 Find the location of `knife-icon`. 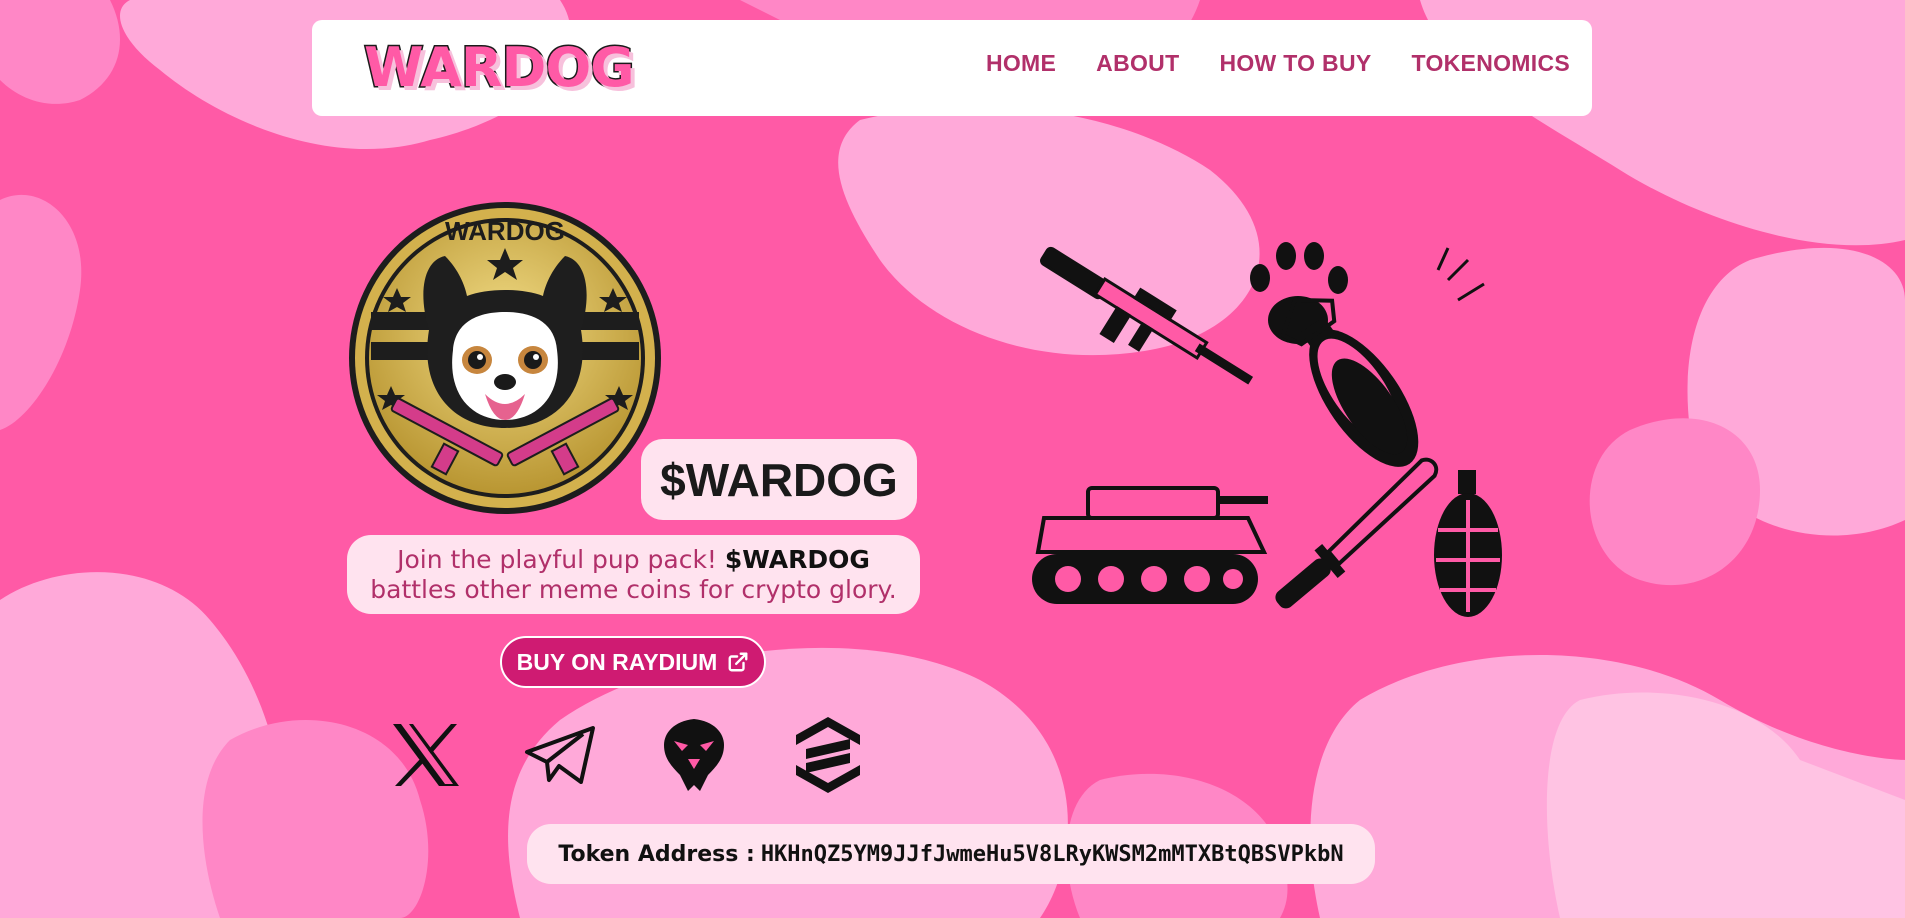

knife-icon is located at coordinates (1357, 533).